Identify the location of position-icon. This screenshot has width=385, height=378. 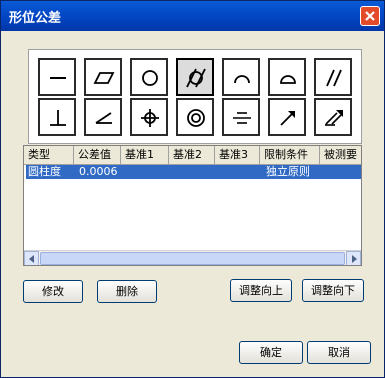
(150, 118).